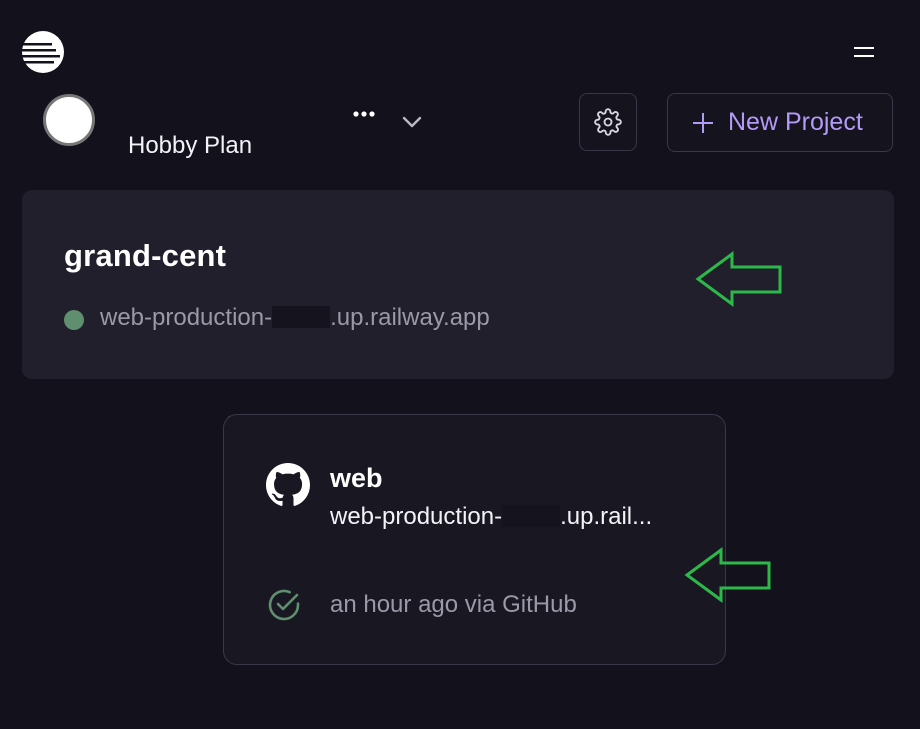 The image size is (920, 729). I want to click on status-dot, so click(74, 320).